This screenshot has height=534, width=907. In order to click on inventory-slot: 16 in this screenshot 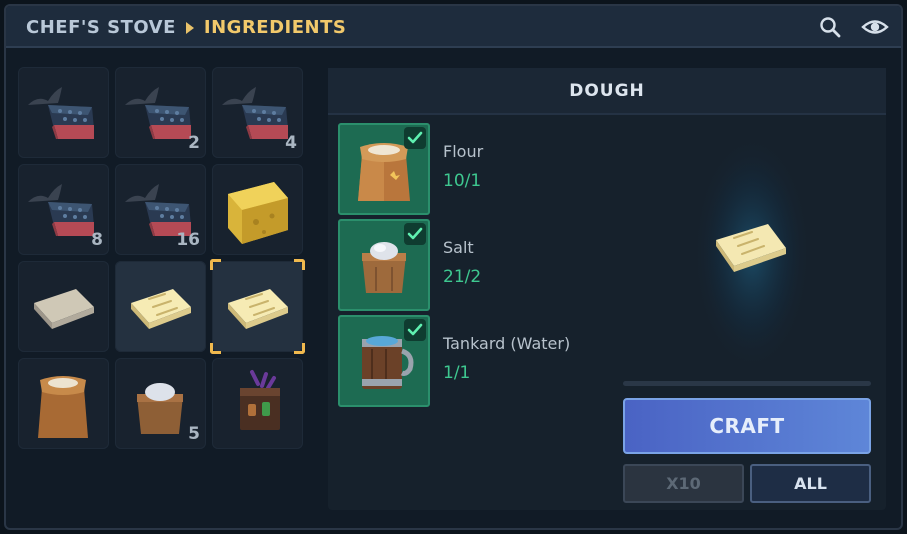, I will do `click(160, 209)`.